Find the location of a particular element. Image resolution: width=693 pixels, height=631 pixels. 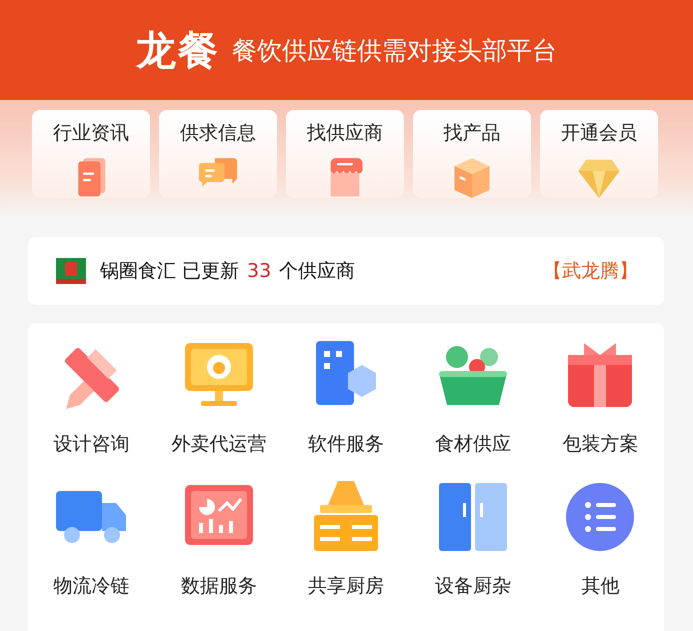

logo: 龙餐 is located at coordinates (178, 51).